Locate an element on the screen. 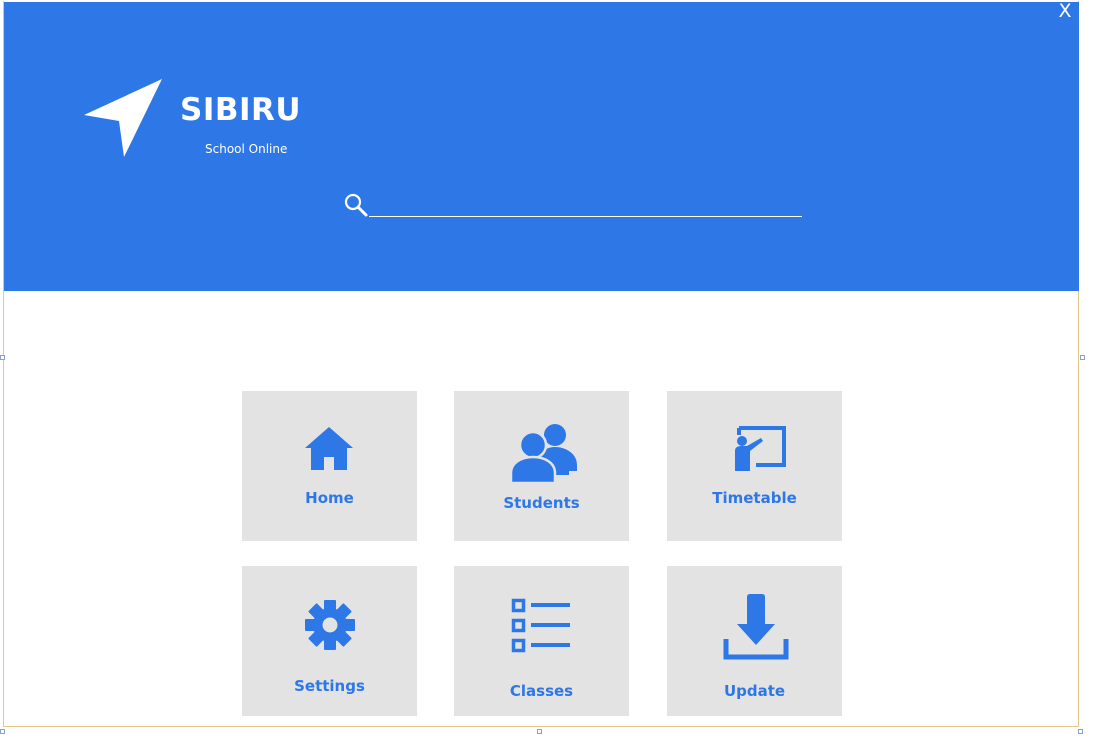  app-title: SIBIRU is located at coordinates (241, 110).